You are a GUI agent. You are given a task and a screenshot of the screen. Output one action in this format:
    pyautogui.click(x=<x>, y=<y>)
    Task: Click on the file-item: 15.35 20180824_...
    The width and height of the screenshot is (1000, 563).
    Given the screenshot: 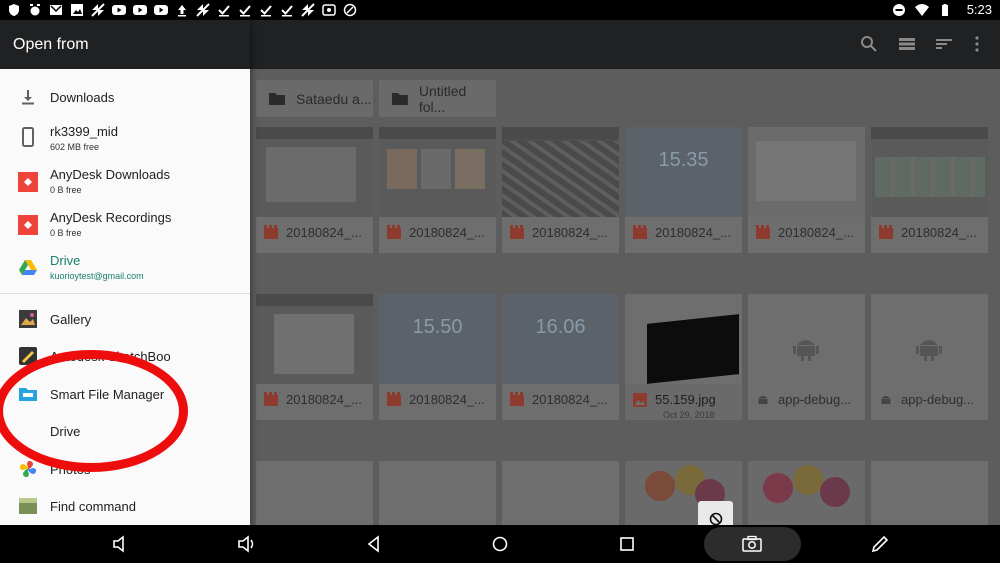 What is the action you would take?
    pyautogui.click(x=683, y=190)
    